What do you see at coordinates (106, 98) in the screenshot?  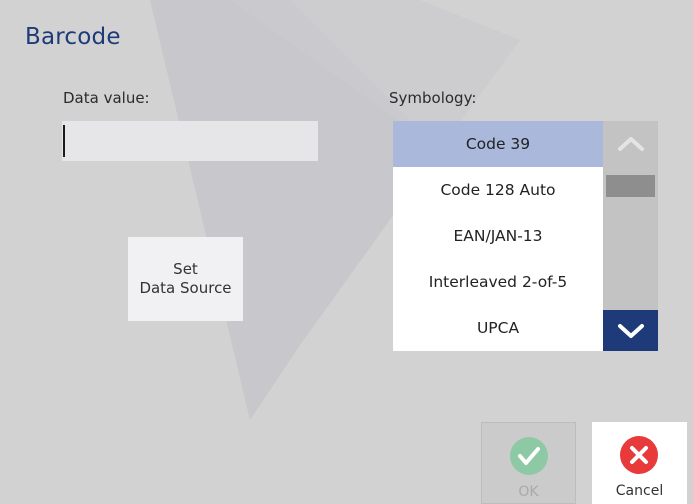 I see `data-value-label: Data value:` at bounding box center [106, 98].